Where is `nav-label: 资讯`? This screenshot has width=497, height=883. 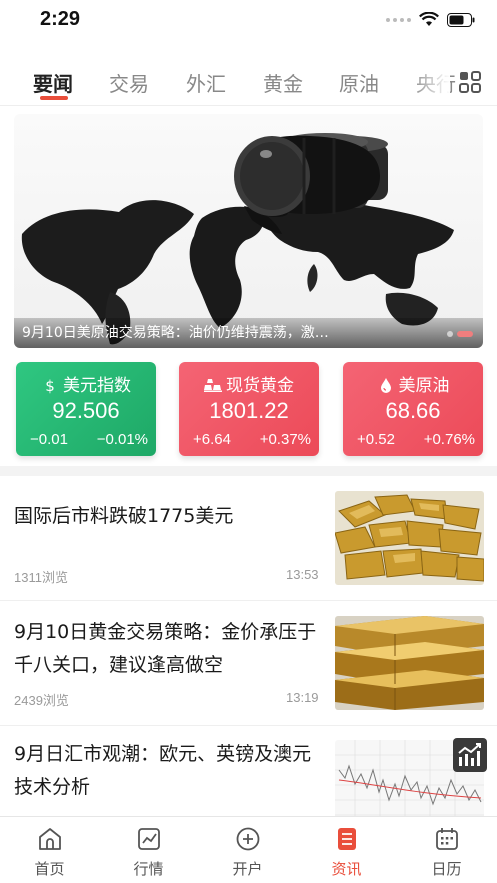 nav-label: 资讯 is located at coordinates (346, 869).